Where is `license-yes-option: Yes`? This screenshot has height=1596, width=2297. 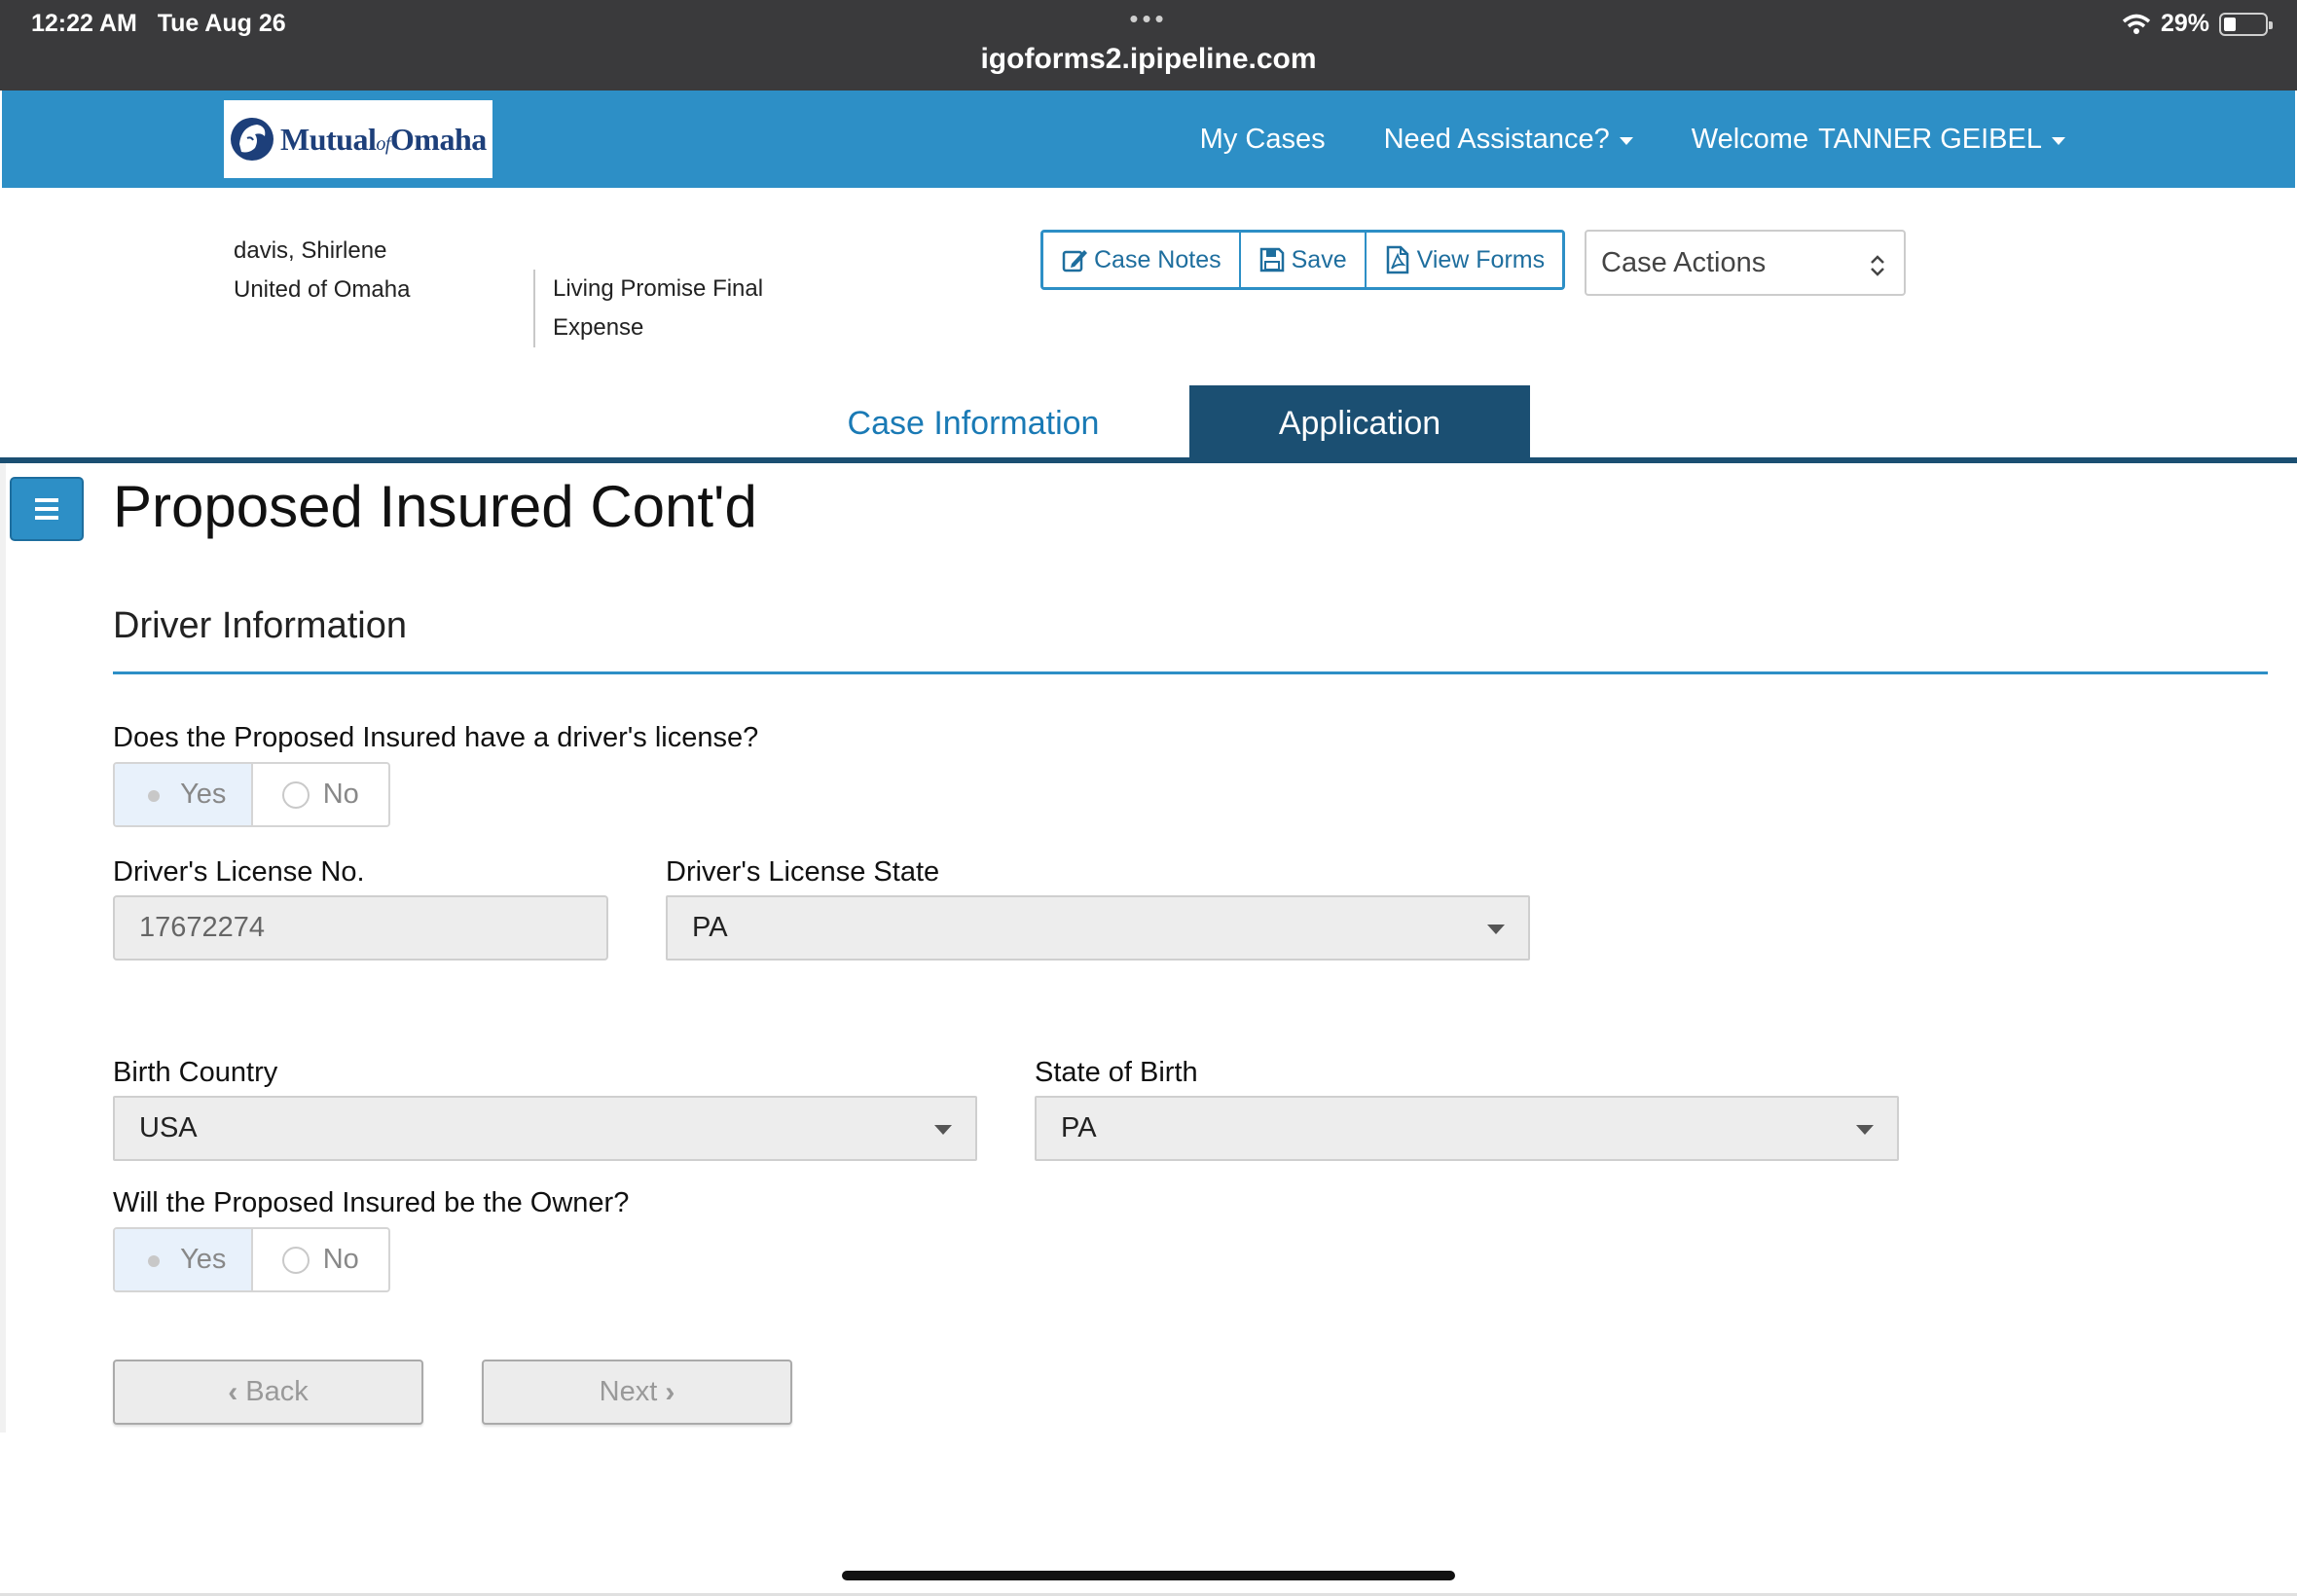
license-yes-option: Yes is located at coordinates (184, 794).